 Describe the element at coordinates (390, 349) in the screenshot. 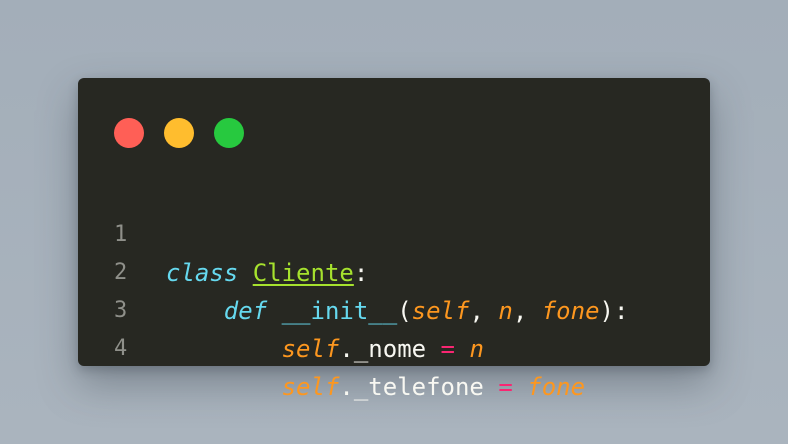

I see `attribute: ._nome` at that location.